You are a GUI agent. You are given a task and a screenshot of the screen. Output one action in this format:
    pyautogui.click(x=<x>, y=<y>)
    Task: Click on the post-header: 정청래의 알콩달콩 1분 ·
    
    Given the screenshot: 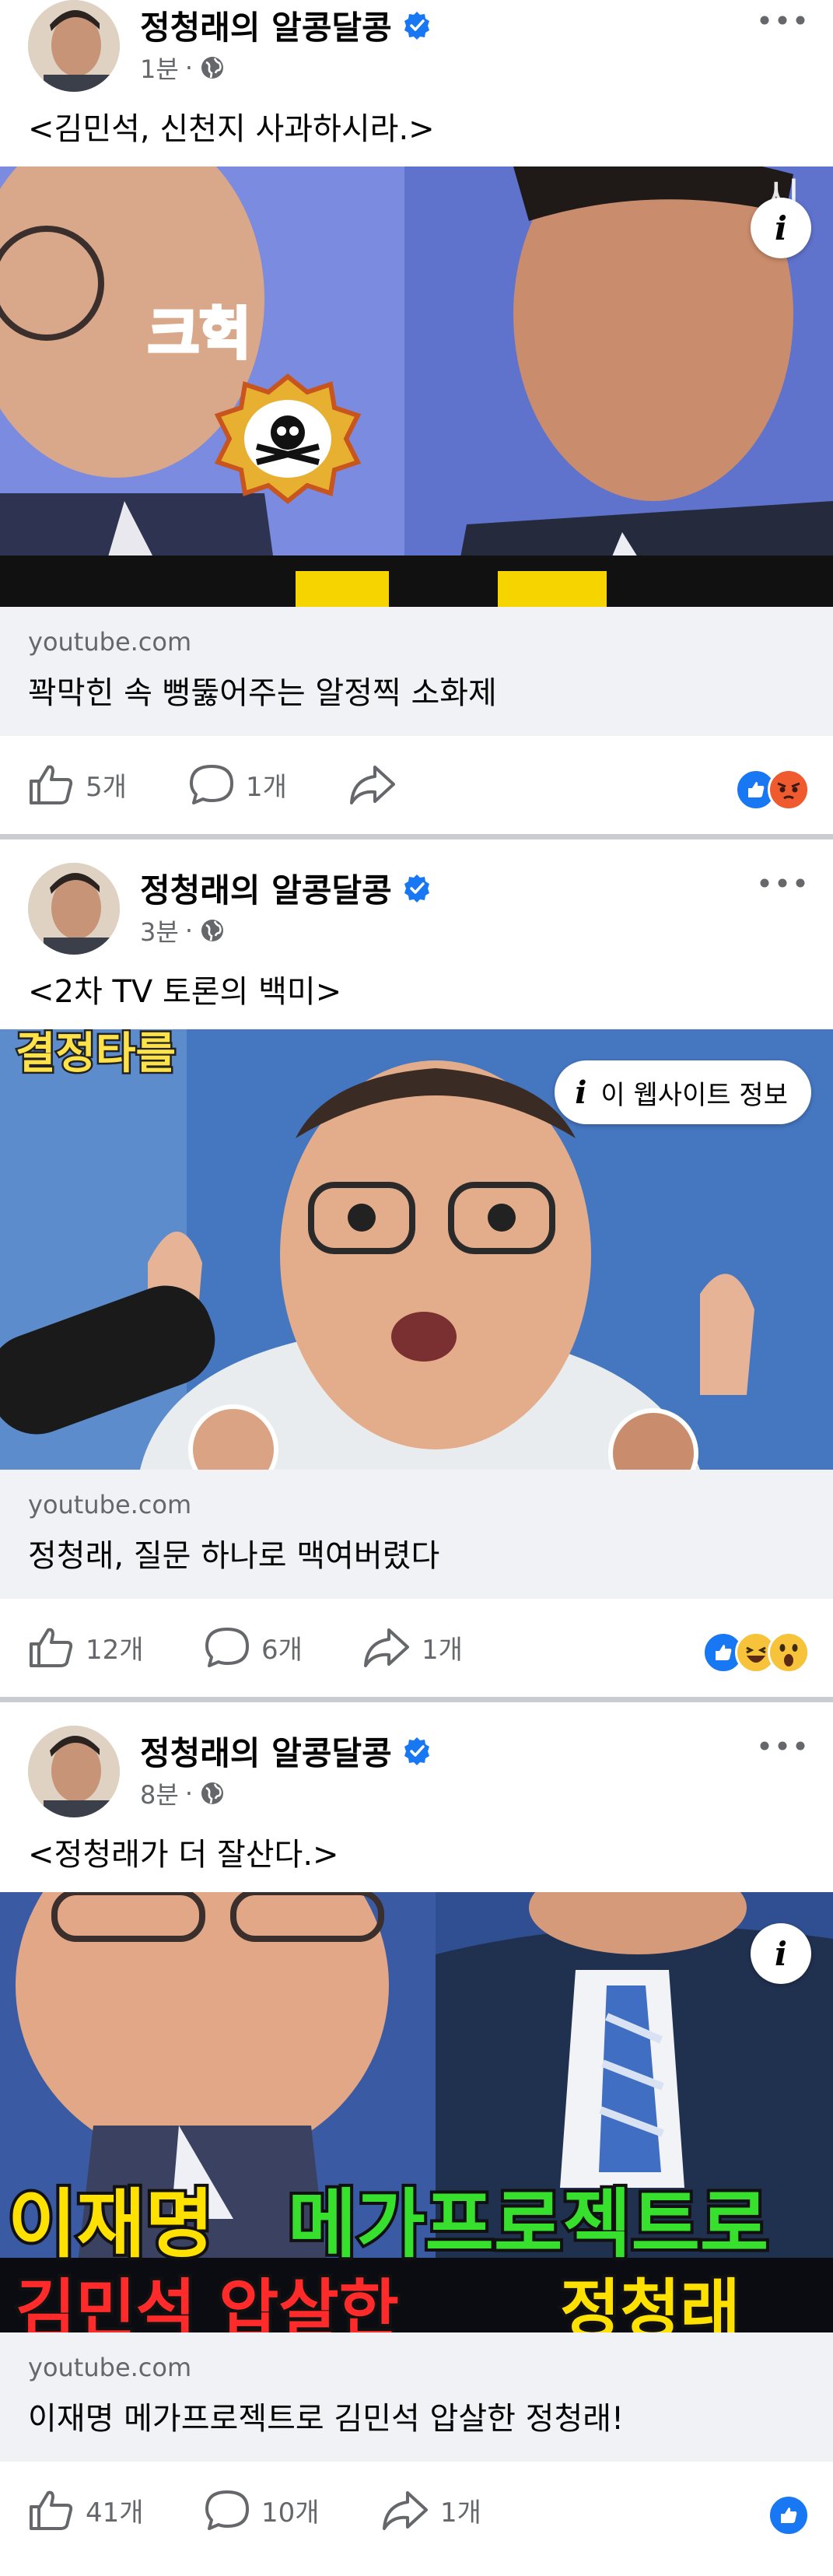 What is the action you would take?
    pyautogui.click(x=416, y=50)
    